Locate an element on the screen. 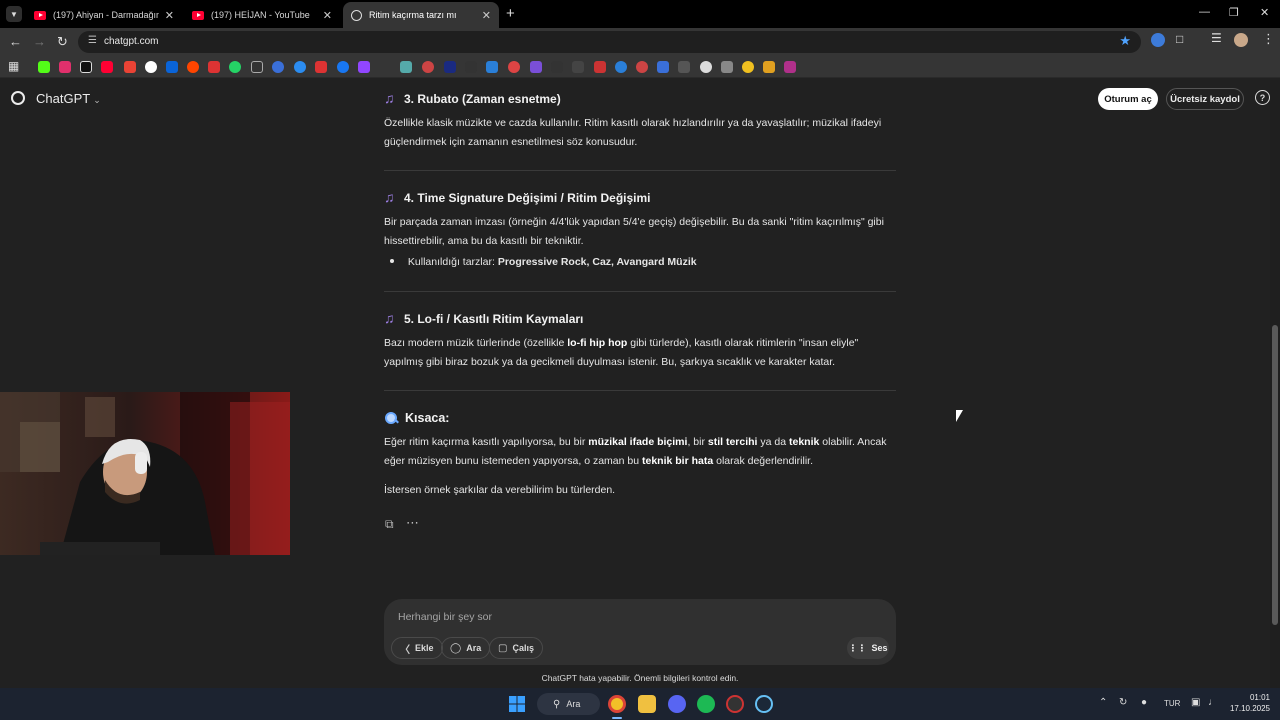  study-button: ▢ Çalış is located at coordinates (516, 648).